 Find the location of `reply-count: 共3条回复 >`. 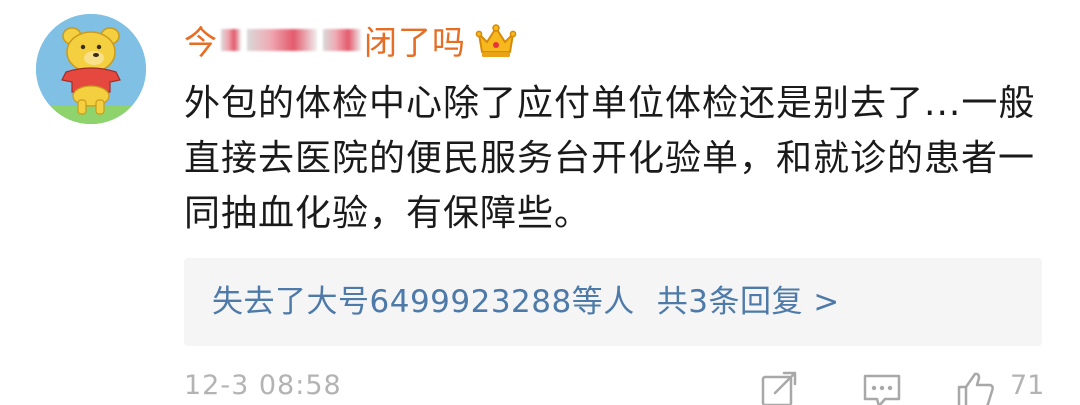

reply-count: 共3条回复 > is located at coordinates (748, 302).